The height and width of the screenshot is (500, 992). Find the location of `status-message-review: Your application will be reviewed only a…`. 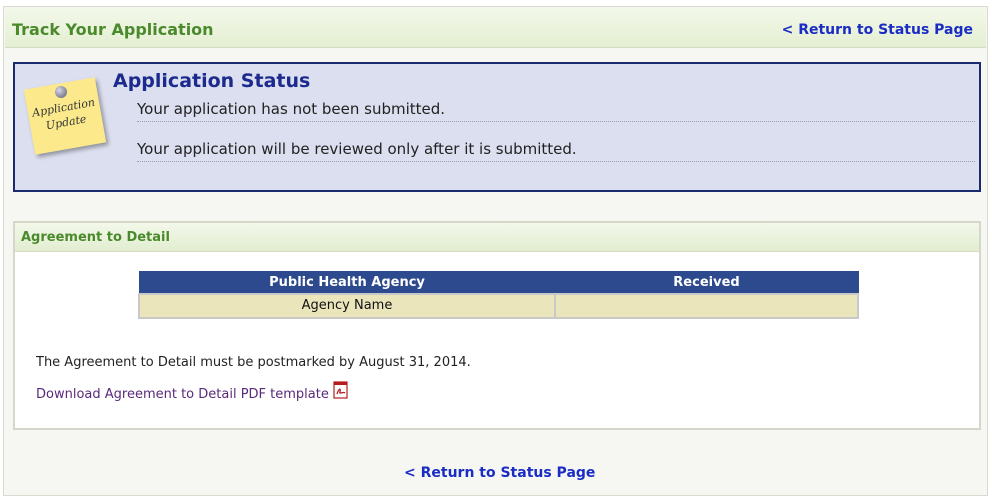

status-message-review: Your application will be reviewed only a… is located at coordinates (556, 148).